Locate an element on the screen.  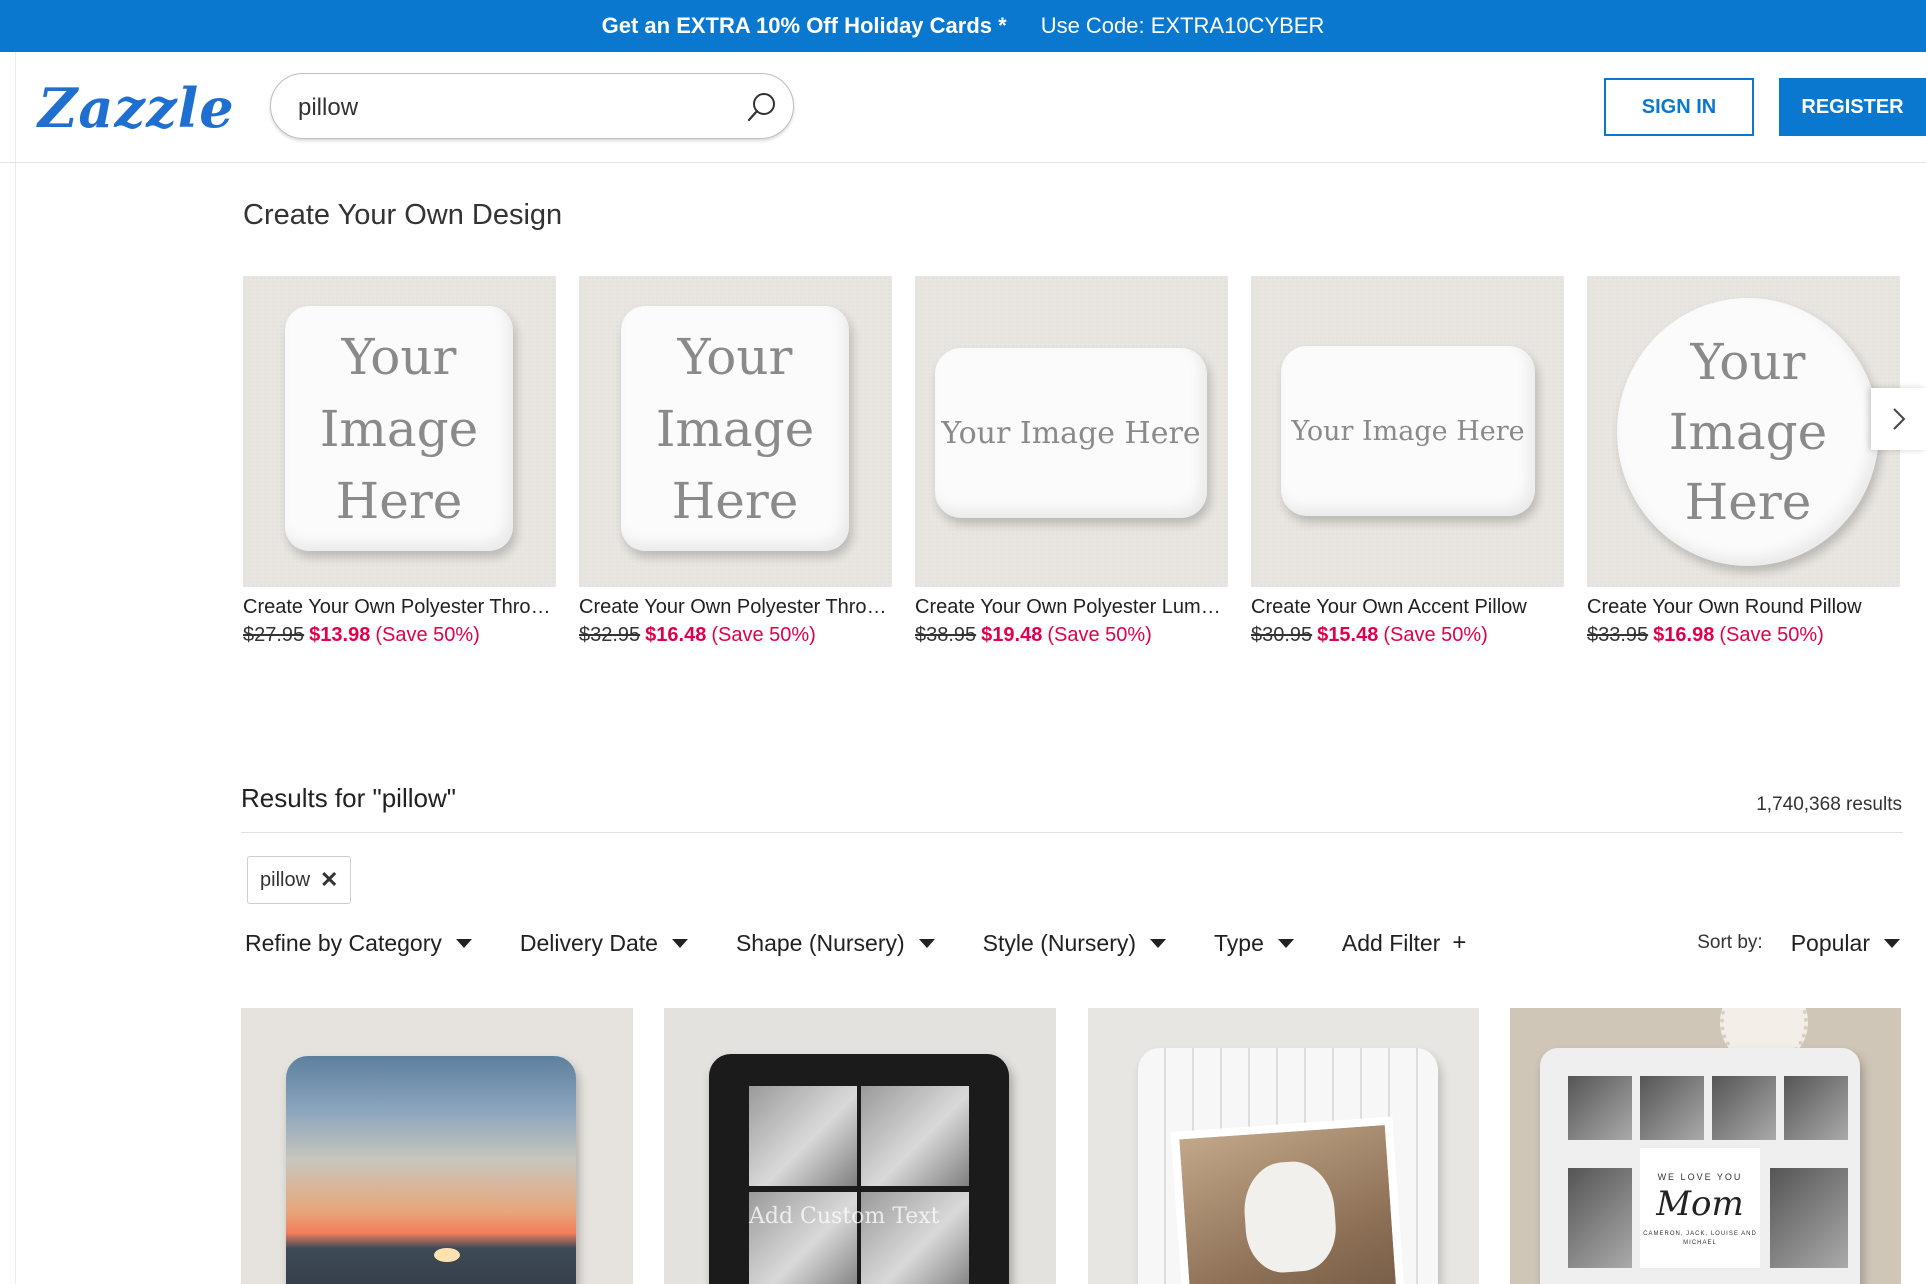
dog-photo is located at coordinates (1289, 1200).